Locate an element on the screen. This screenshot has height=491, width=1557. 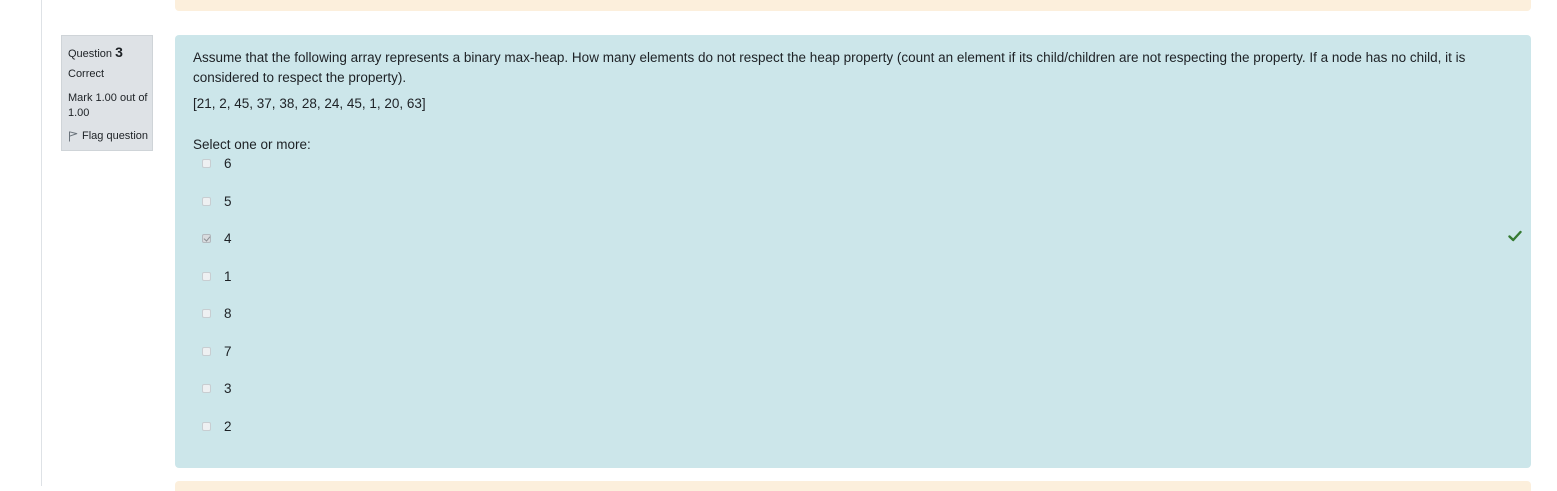
page-left-border is located at coordinates (41, 243).